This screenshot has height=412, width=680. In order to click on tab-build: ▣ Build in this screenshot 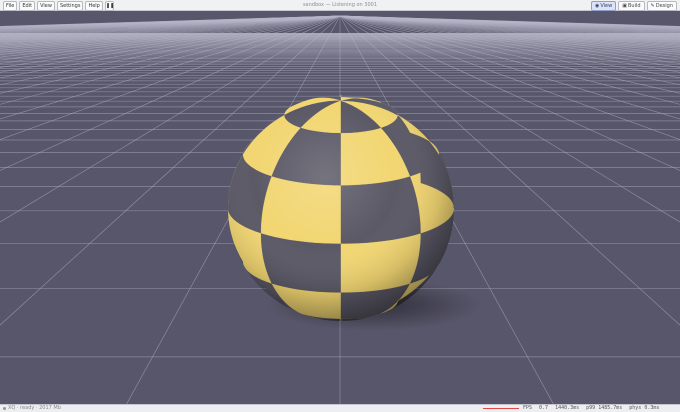, I will do `click(631, 6)`.